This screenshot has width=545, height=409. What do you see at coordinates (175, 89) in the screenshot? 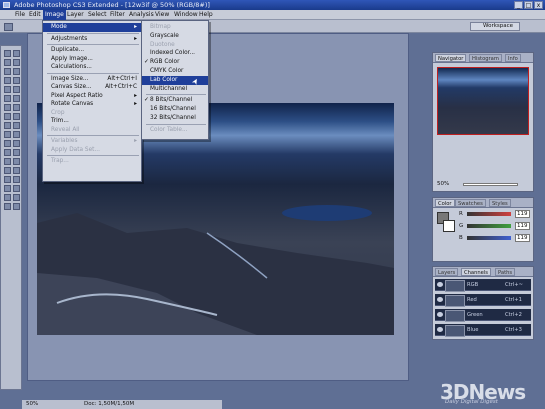
I see `mode-menu-item: Multichannel` at bounding box center [175, 89].